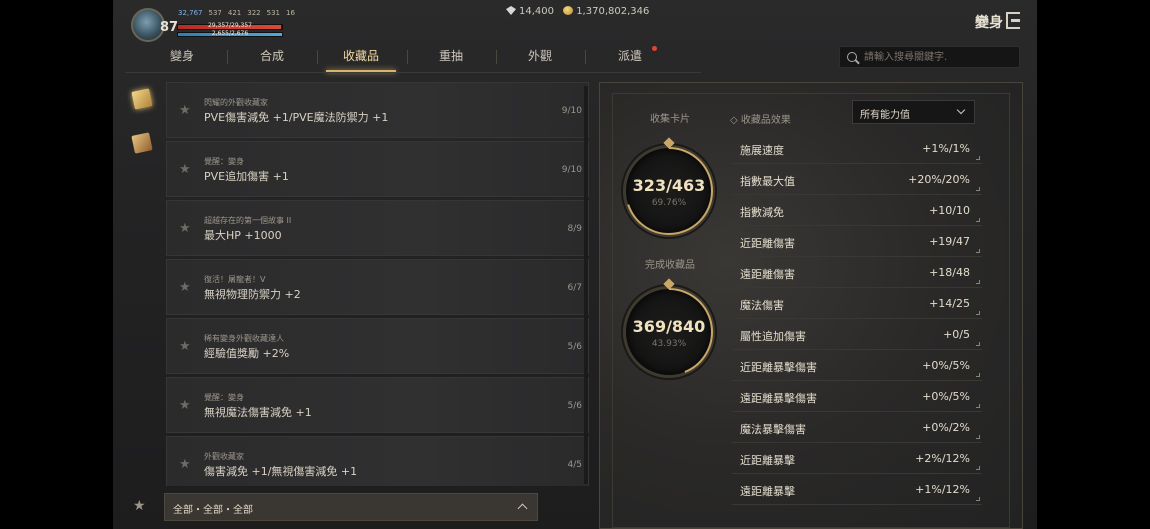 The image size is (1150, 529). I want to click on diamond-icon, so click(511, 10).